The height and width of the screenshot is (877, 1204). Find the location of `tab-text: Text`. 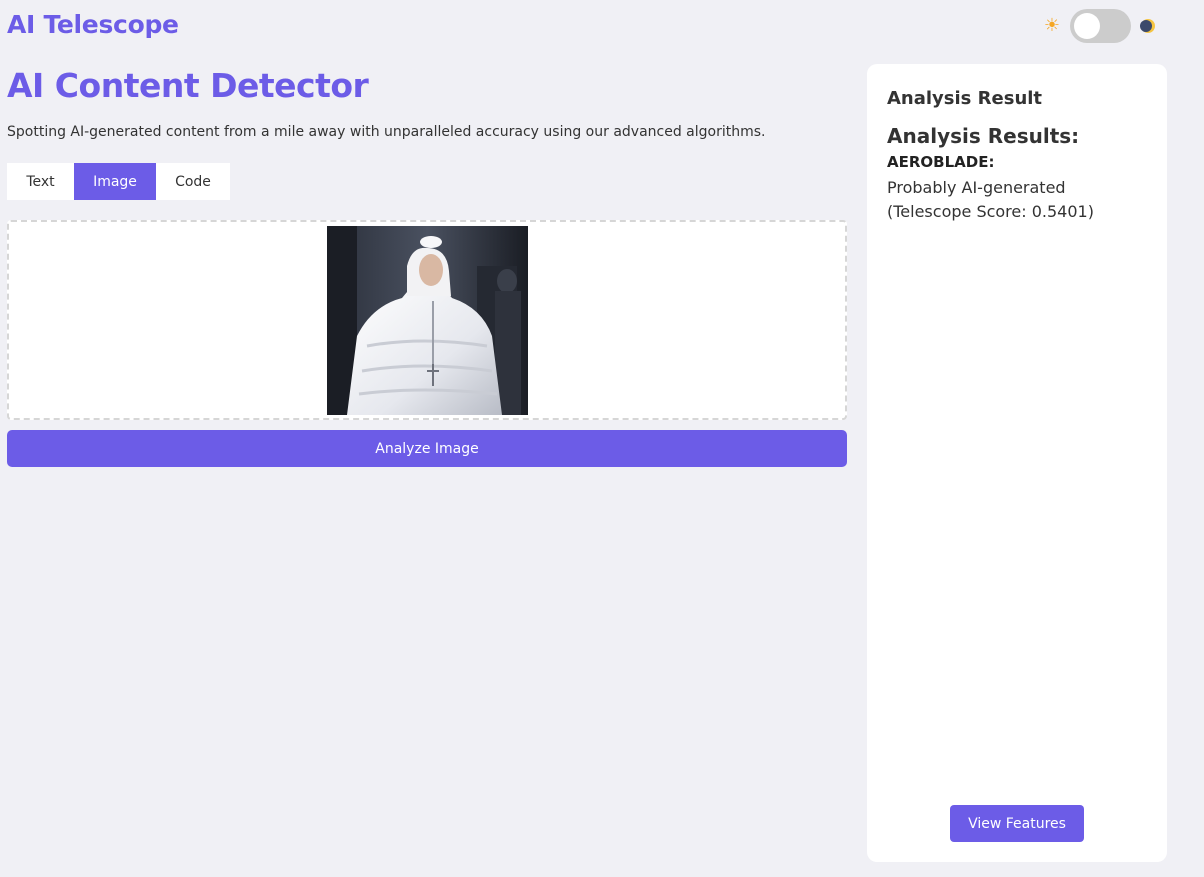

tab-text: Text is located at coordinates (40, 181).